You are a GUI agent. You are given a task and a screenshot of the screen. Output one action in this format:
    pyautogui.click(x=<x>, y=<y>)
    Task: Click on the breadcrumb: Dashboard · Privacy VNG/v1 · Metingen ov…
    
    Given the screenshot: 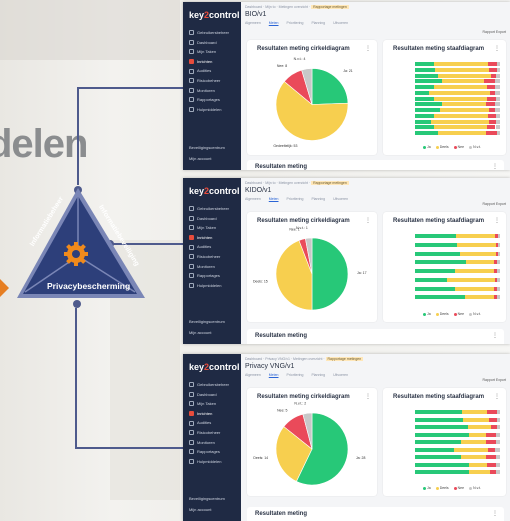 What is the action you would take?
    pyautogui.click(x=375, y=357)
    